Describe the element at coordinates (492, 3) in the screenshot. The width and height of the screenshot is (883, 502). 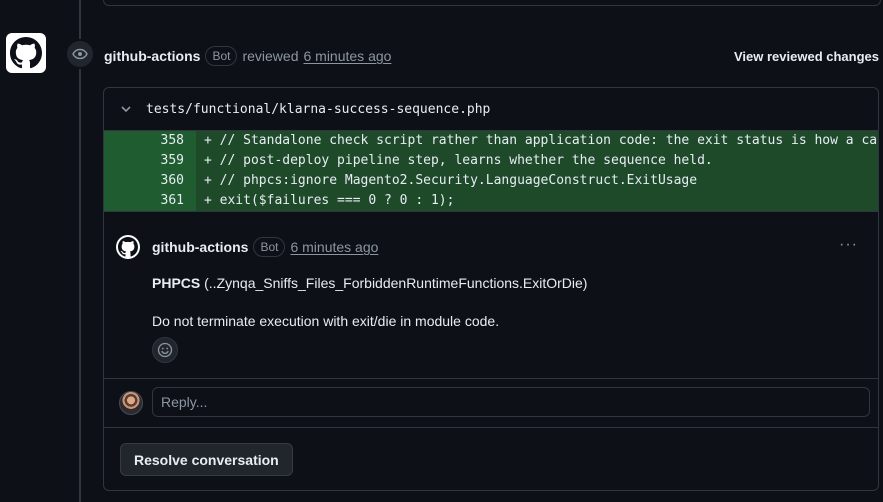
I see `previous-comment-box` at that location.